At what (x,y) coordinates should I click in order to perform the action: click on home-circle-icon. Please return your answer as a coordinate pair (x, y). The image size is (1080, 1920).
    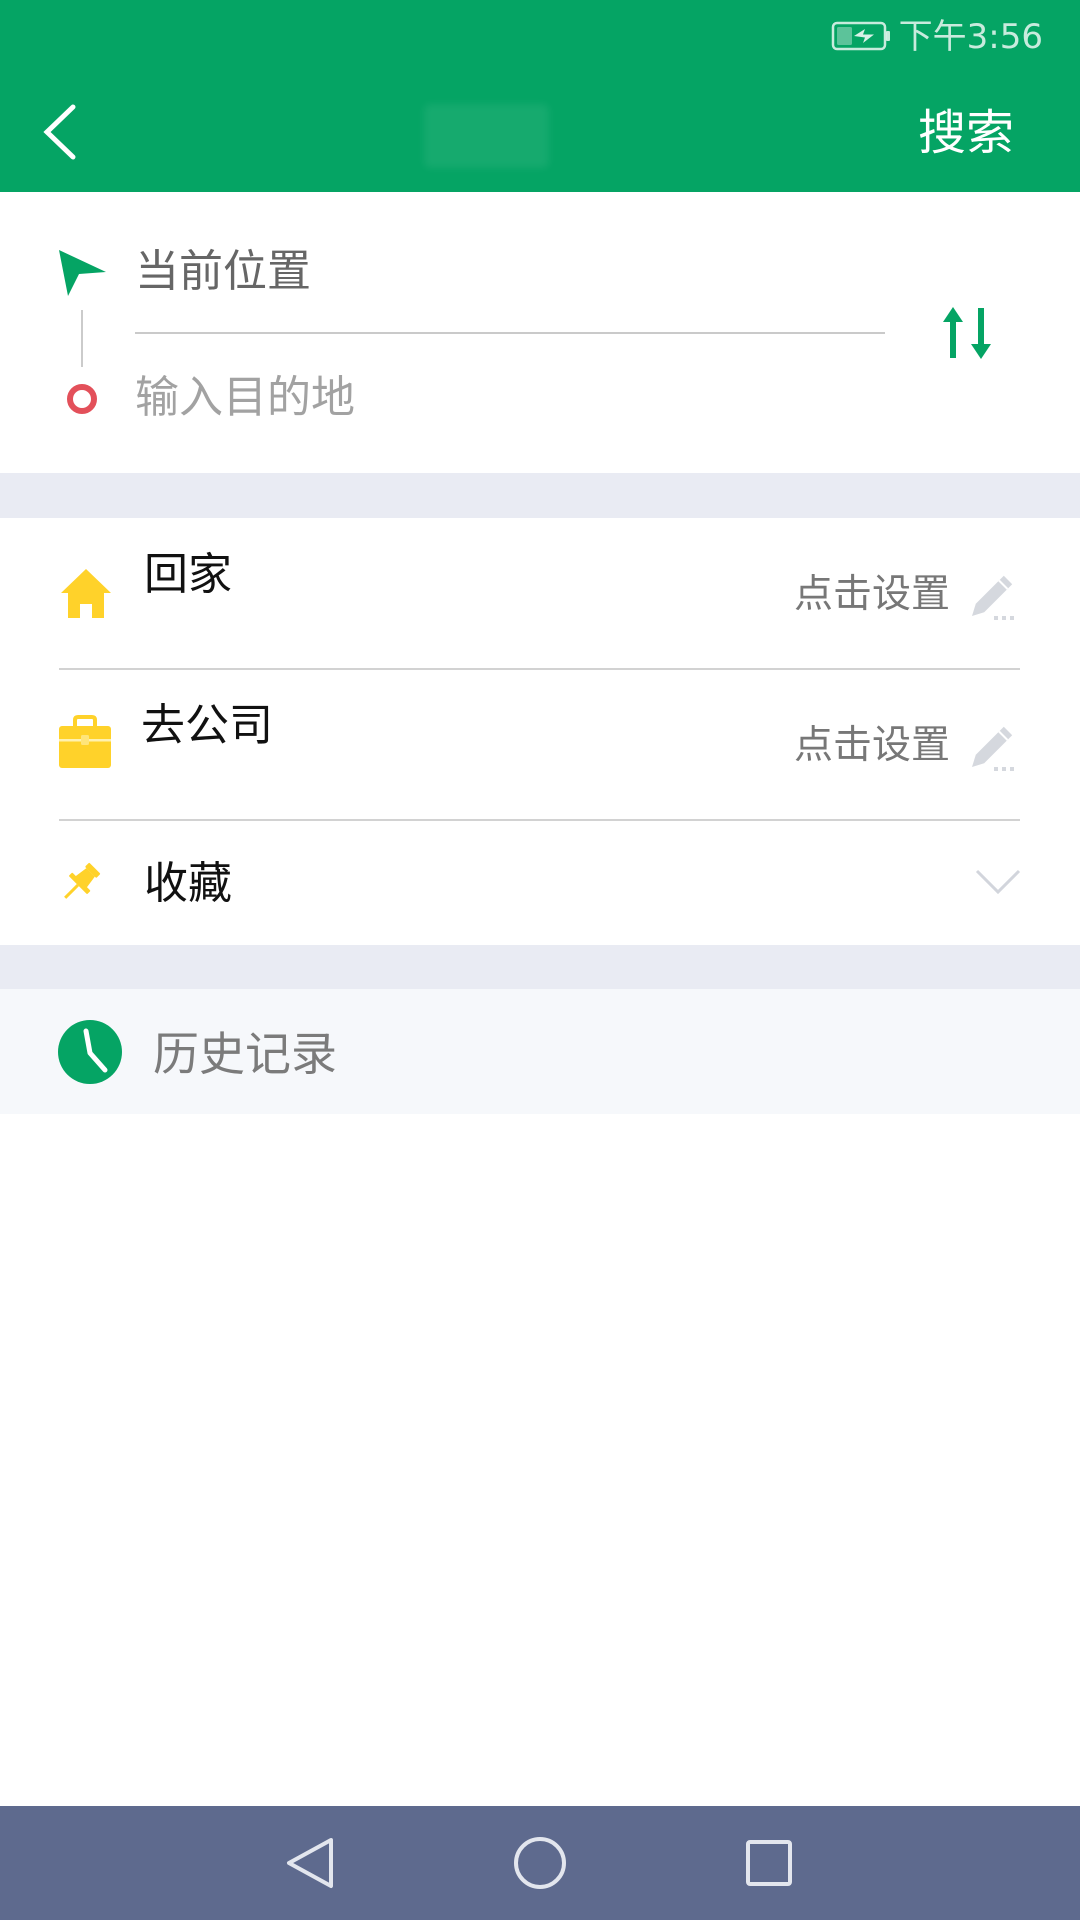
    Looking at the image, I should click on (540, 1863).